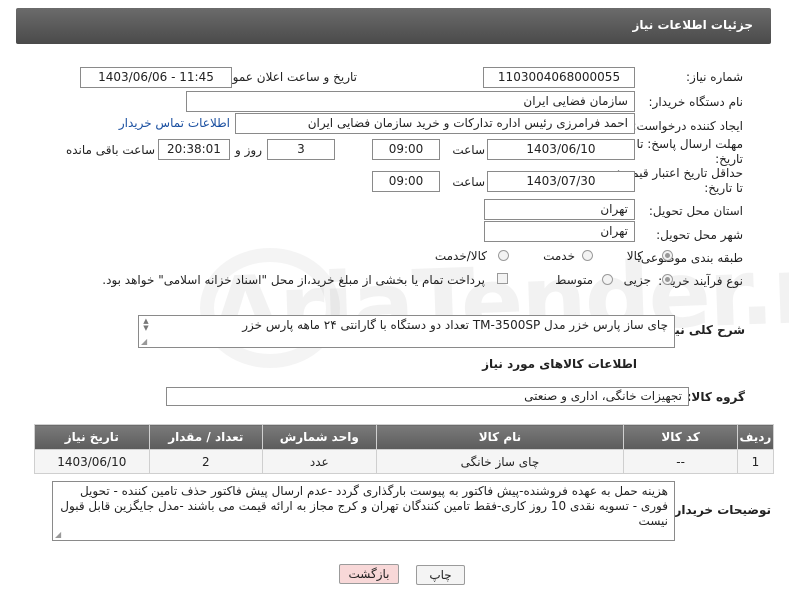  What do you see at coordinates (110, 150) in the screenshot?
I see `remaining-label: ساعت باقی مانده` at bounding box center [110, 150].